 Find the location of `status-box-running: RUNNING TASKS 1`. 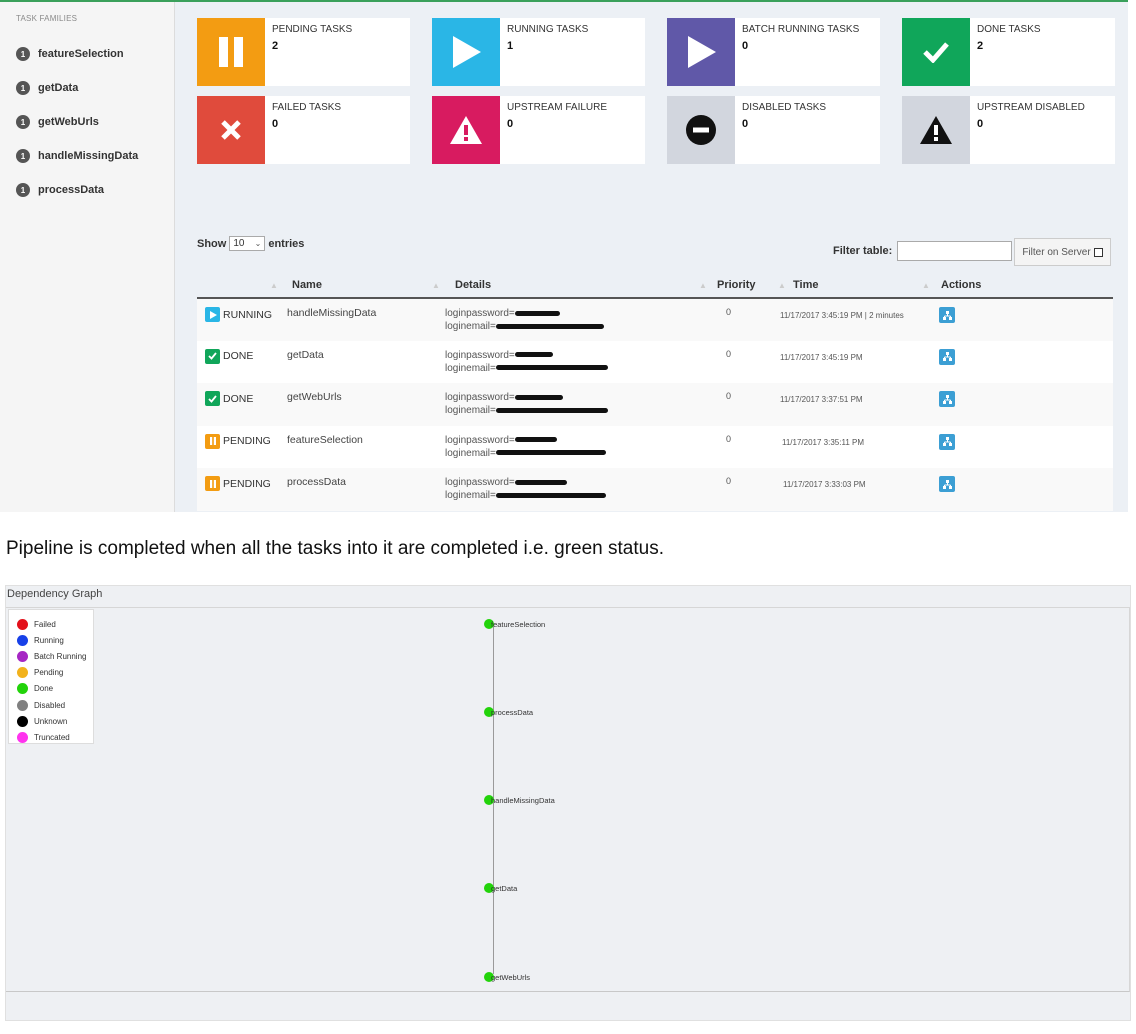

status-box-running: RUNNING TASKS 1 is located at coordinates (538, 52).